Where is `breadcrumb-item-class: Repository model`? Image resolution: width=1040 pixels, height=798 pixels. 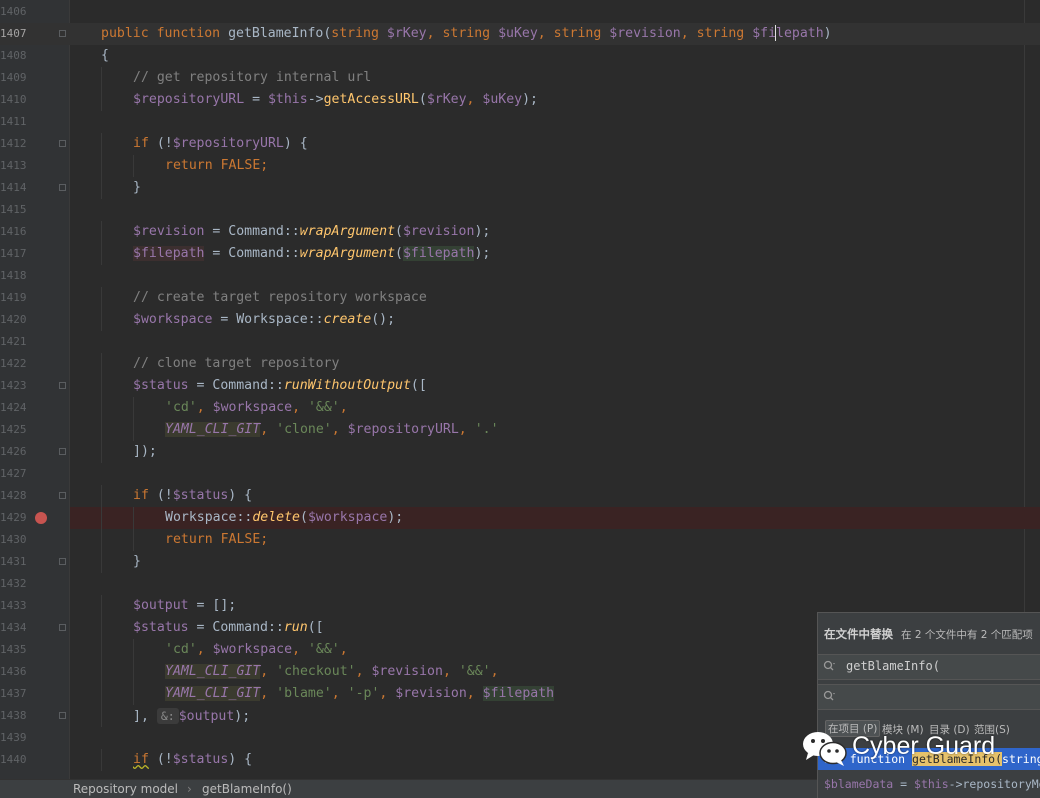
breadcrumb-item-class: Repository model is located at coordinates (125, 789).